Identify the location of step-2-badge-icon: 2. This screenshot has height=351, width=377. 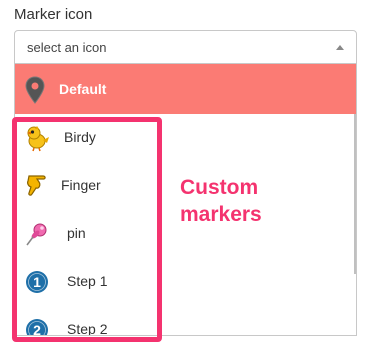
(37, 327).